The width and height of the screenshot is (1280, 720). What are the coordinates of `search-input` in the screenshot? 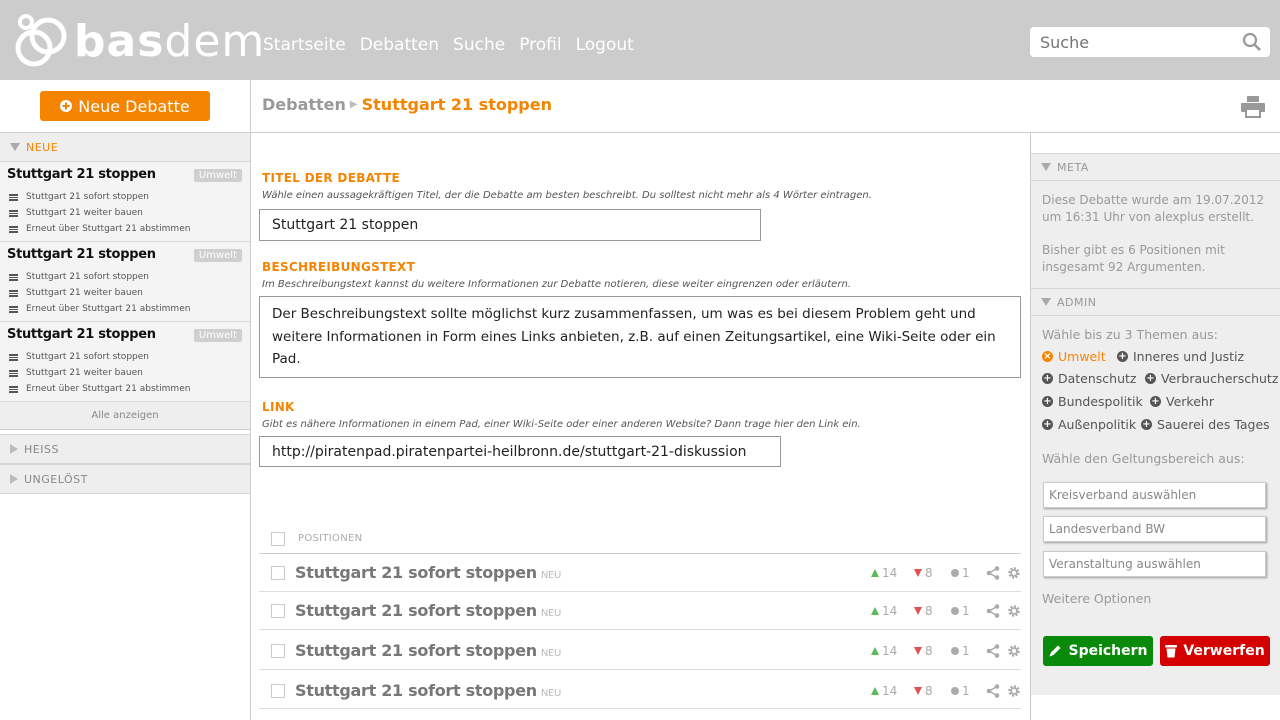 It's located at (1130, 42).